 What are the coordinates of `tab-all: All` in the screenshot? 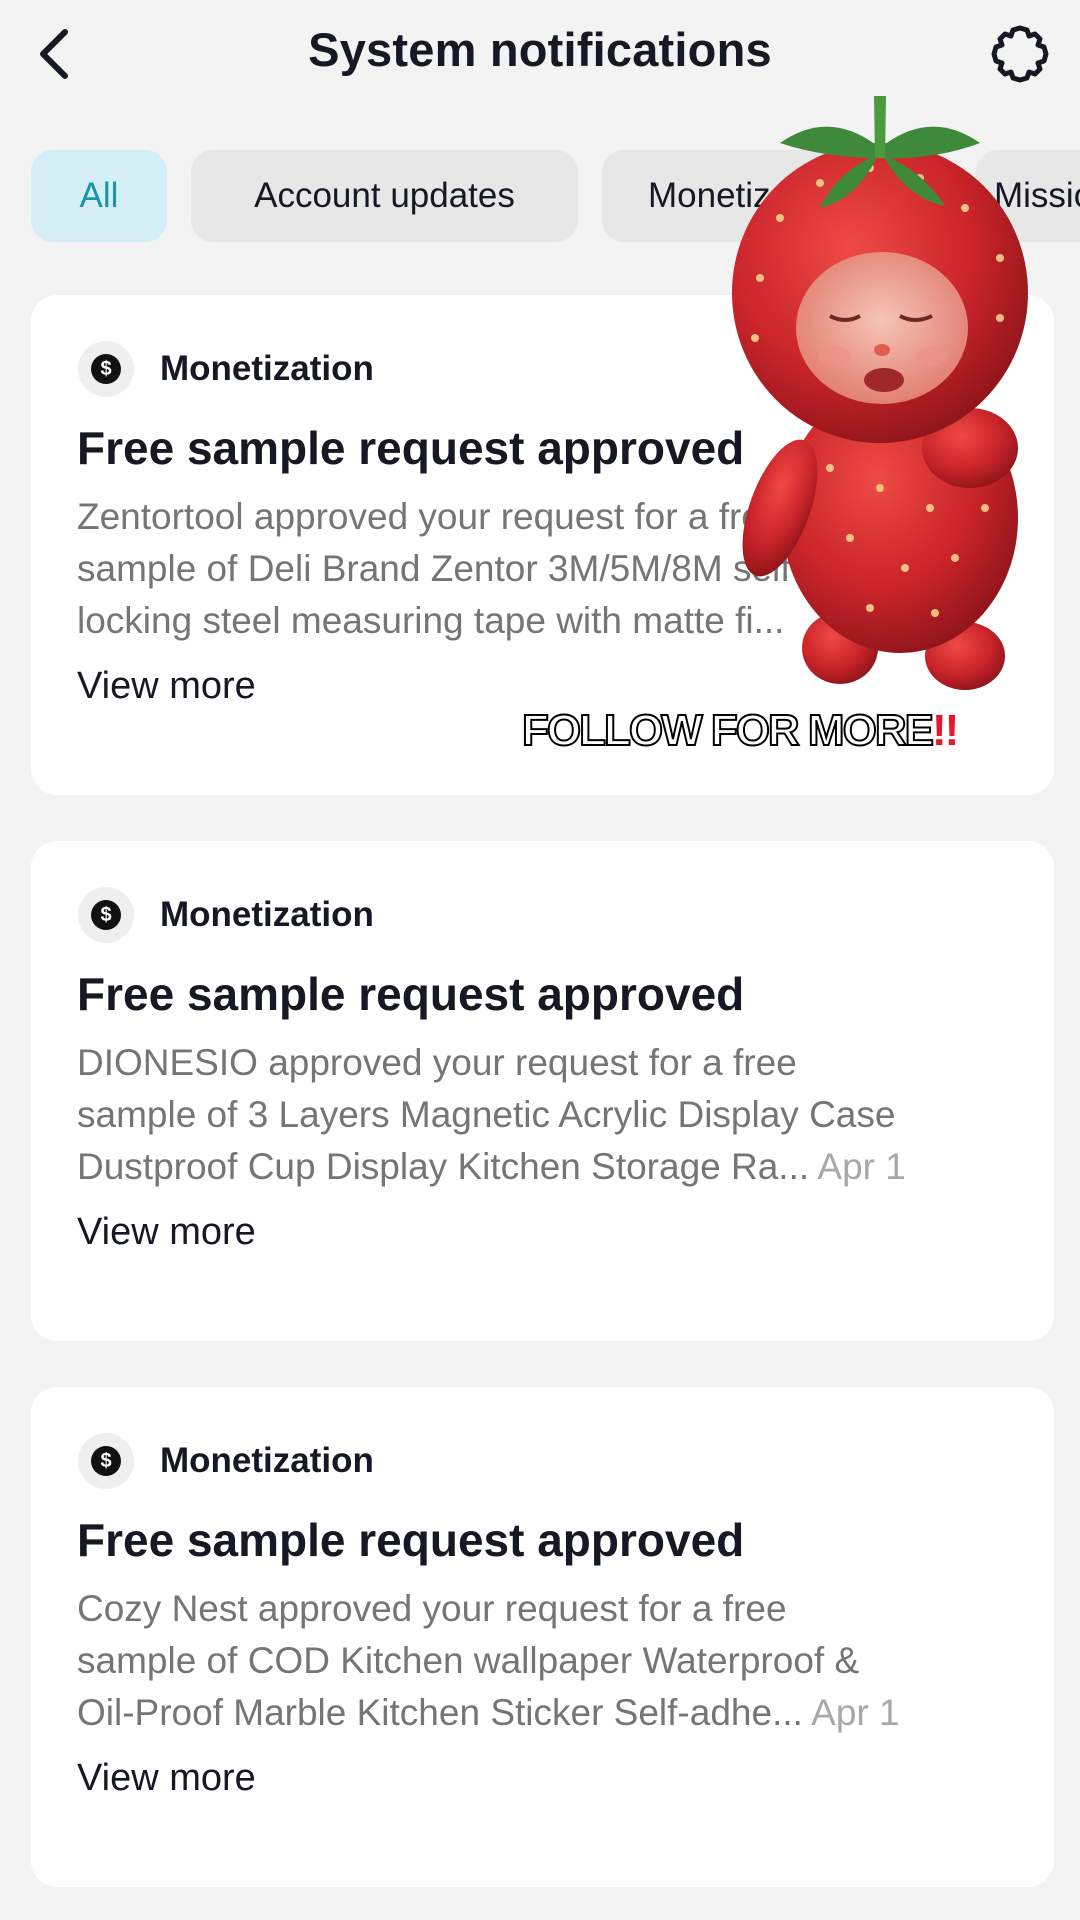 It's located at (99, 196).